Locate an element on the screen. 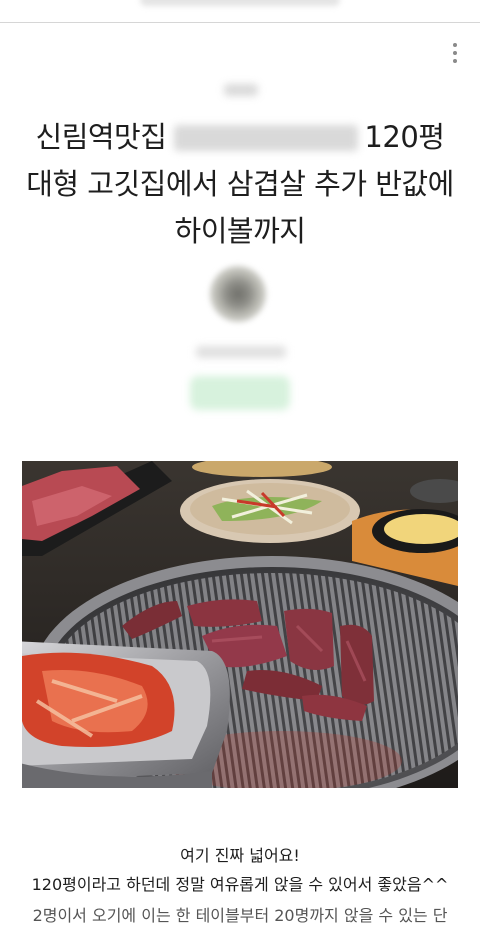 The width and height of the screenshot is (480, 930). title-text-3: 대형 고깃집에서 삼겹살 추가 반값에 is located at coordinates (240, 184).